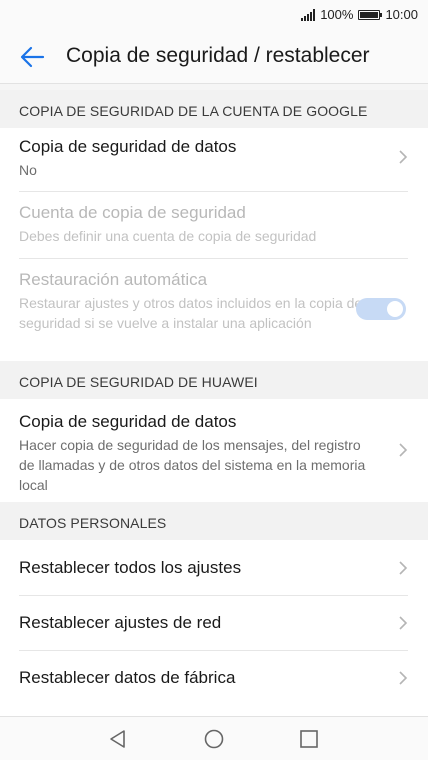  Describe the element at coordinates (218, 55) in the screenshot. I see `page-title: Copia de seguridad / restablecer` at that location.